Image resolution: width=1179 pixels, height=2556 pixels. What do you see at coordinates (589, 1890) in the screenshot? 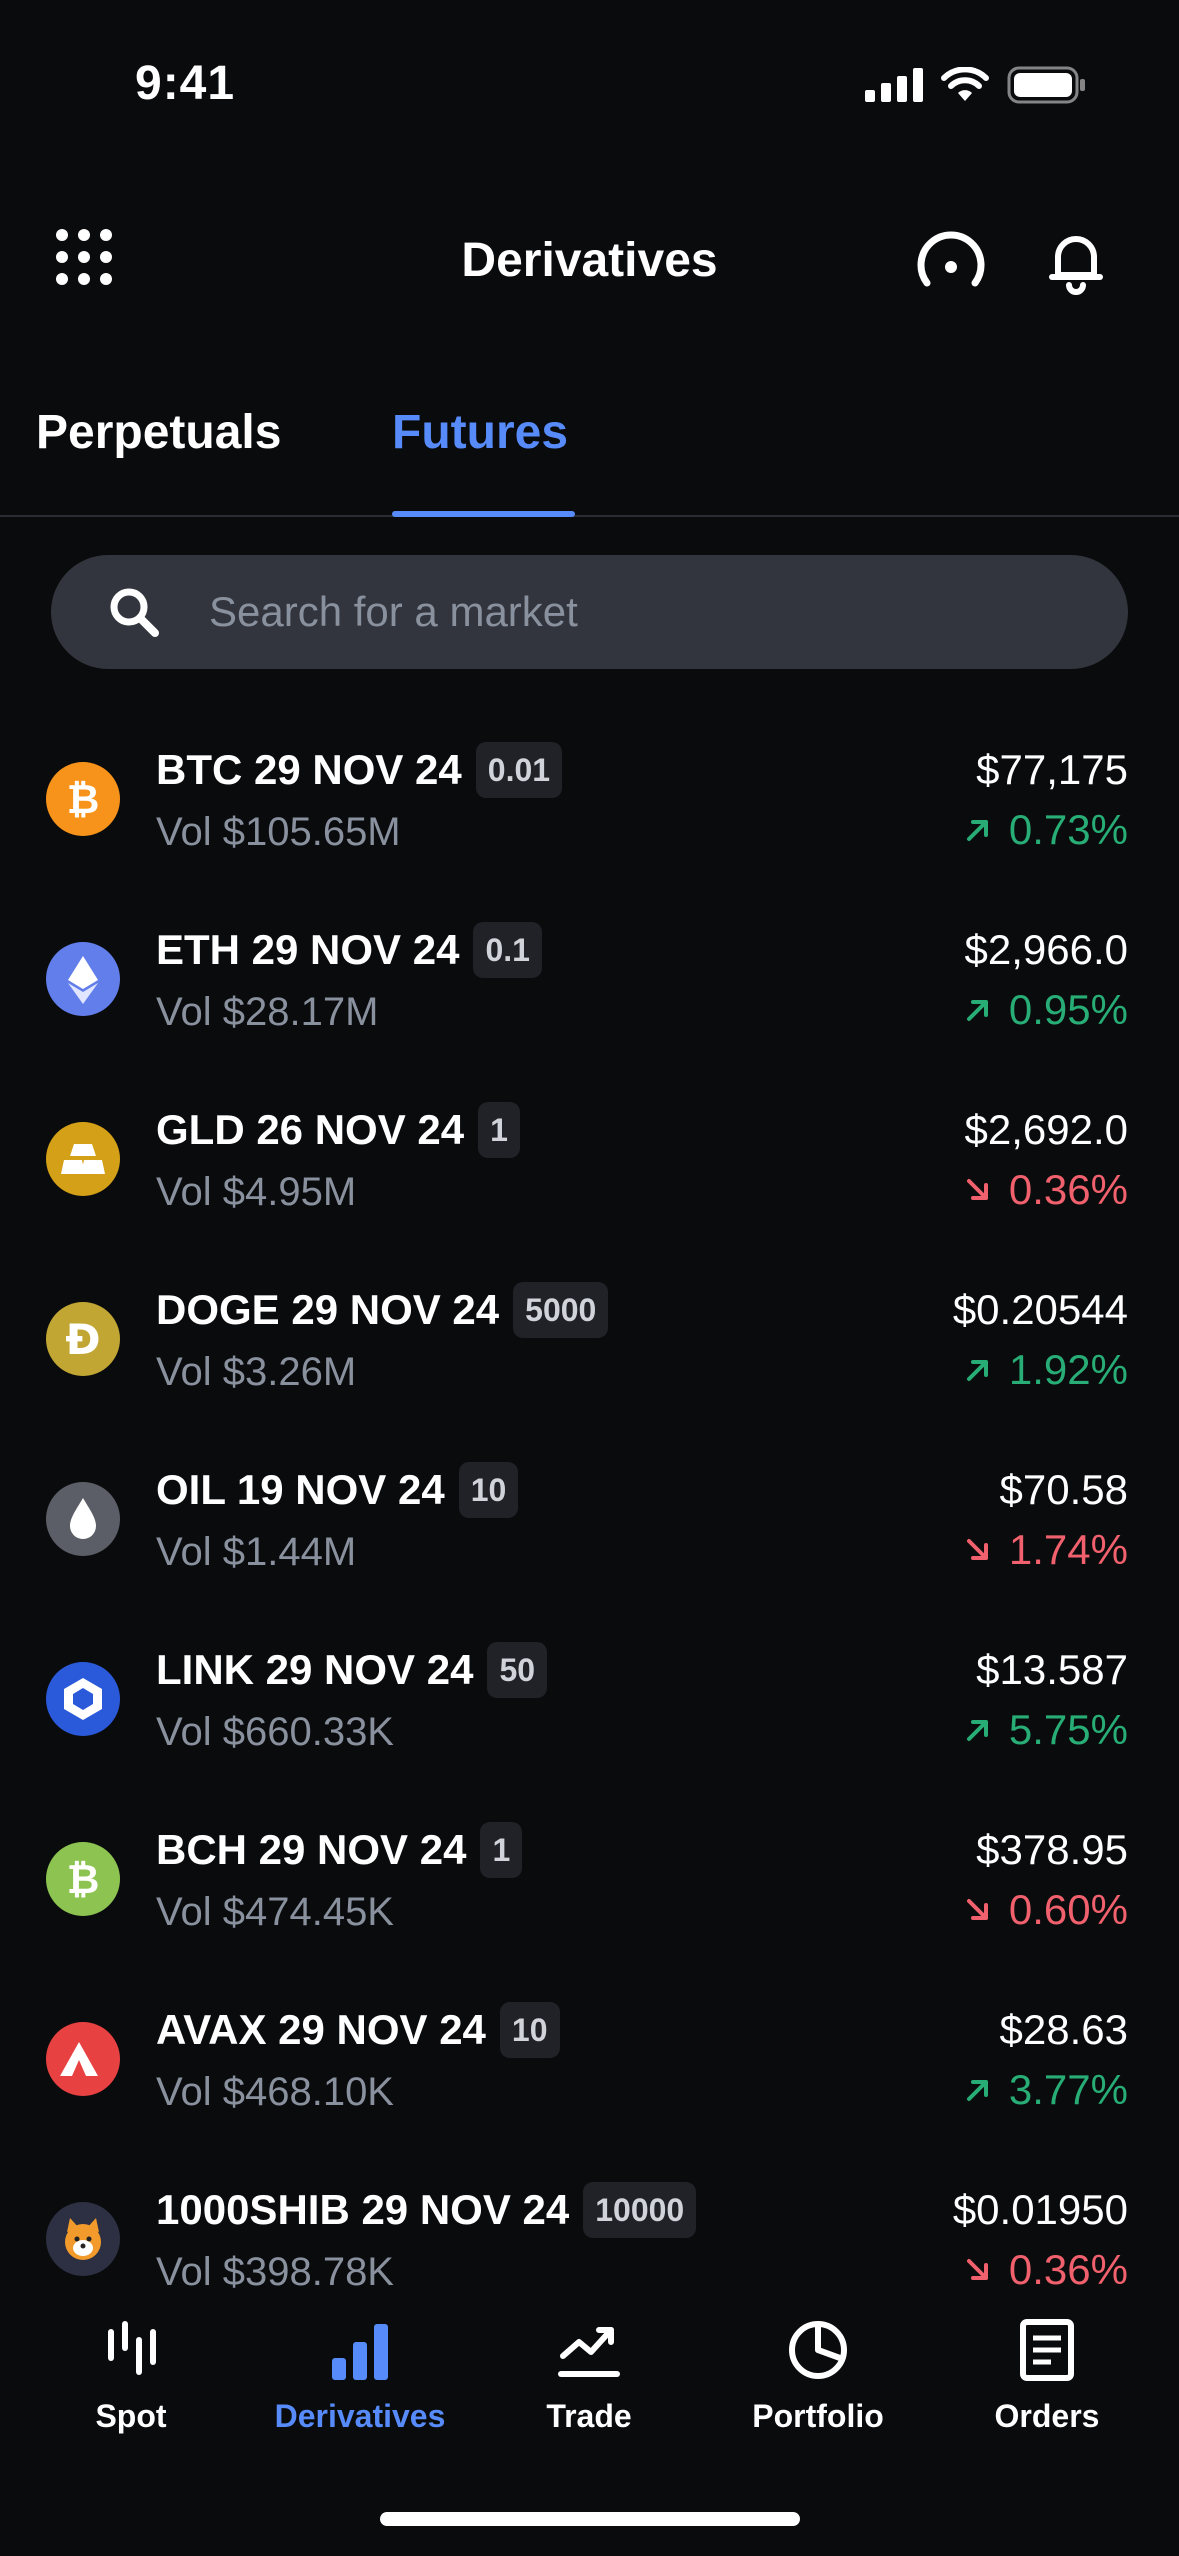
I see `market-row: ₿ BCH 29 NOV 24 1 Vol $474.45K $378.95 0.60%` at bounding box center [589, 1890].